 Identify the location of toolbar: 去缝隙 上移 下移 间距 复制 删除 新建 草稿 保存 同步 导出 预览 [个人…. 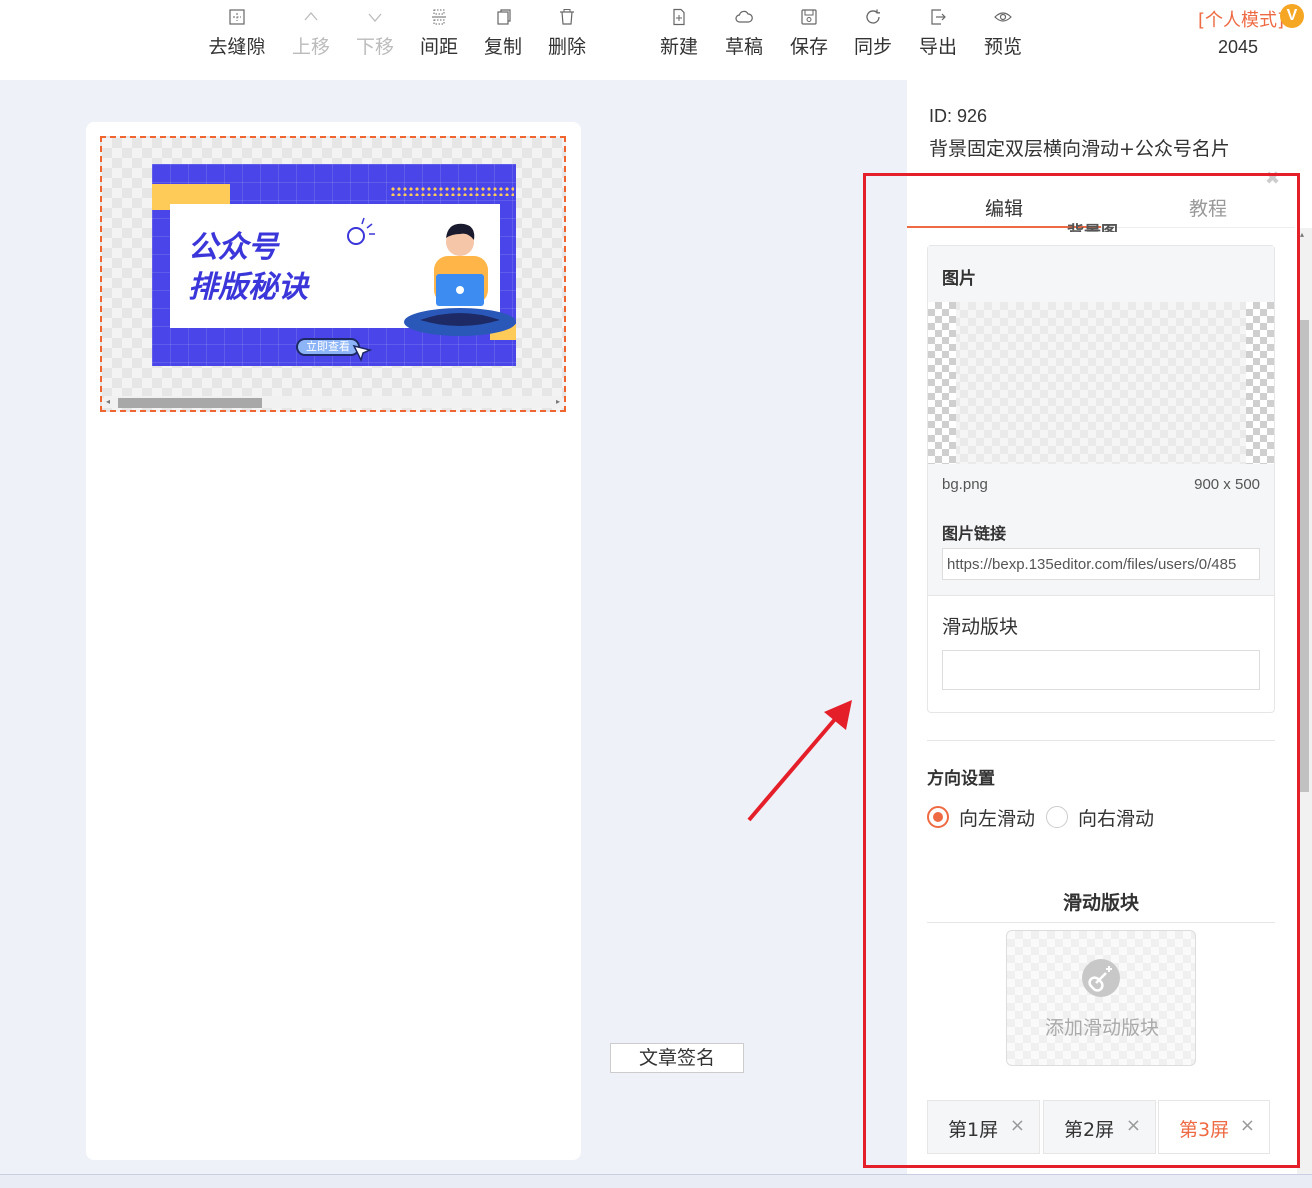
(656, 40).